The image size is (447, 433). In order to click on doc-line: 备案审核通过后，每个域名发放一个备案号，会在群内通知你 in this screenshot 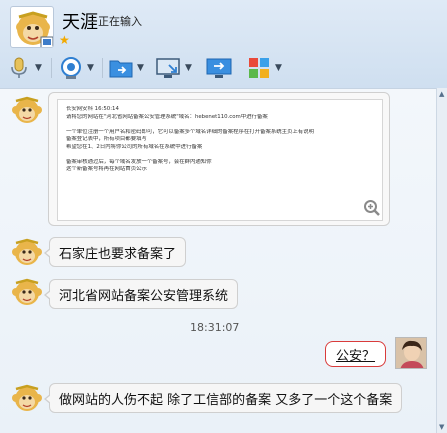, I will do `click(139, 161)`.